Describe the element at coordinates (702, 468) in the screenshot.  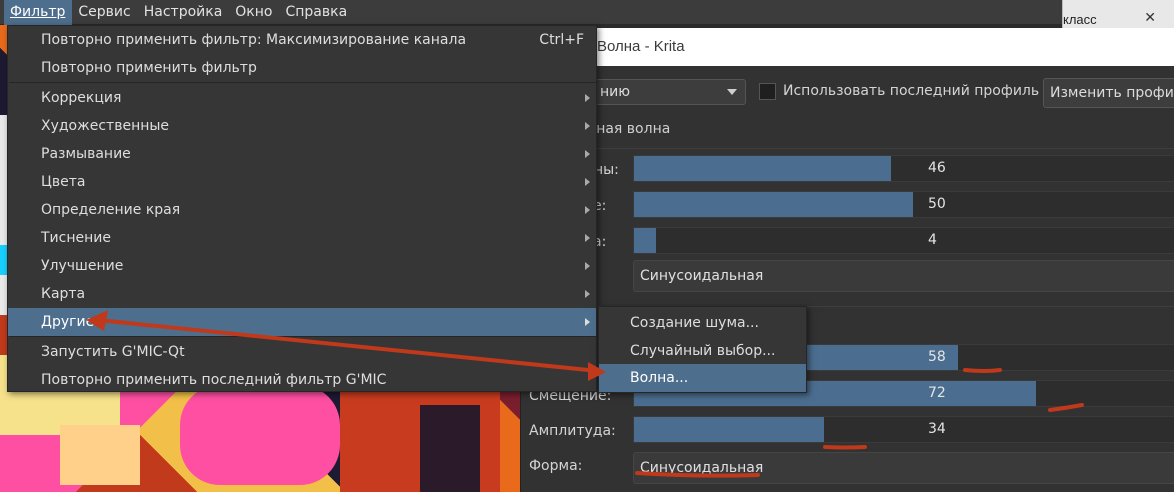
I see `horizontal-shape-value: Синусоидальная` at that location.